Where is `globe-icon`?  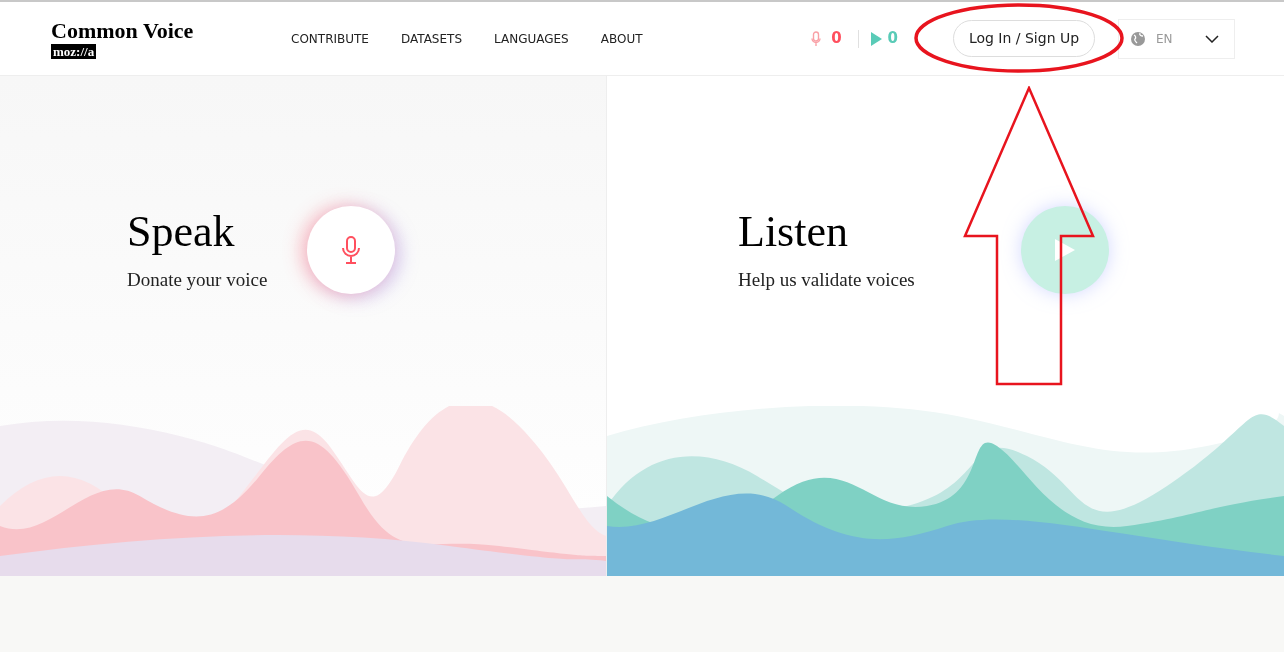 globe-icon is located at coordinates (1138, 38).